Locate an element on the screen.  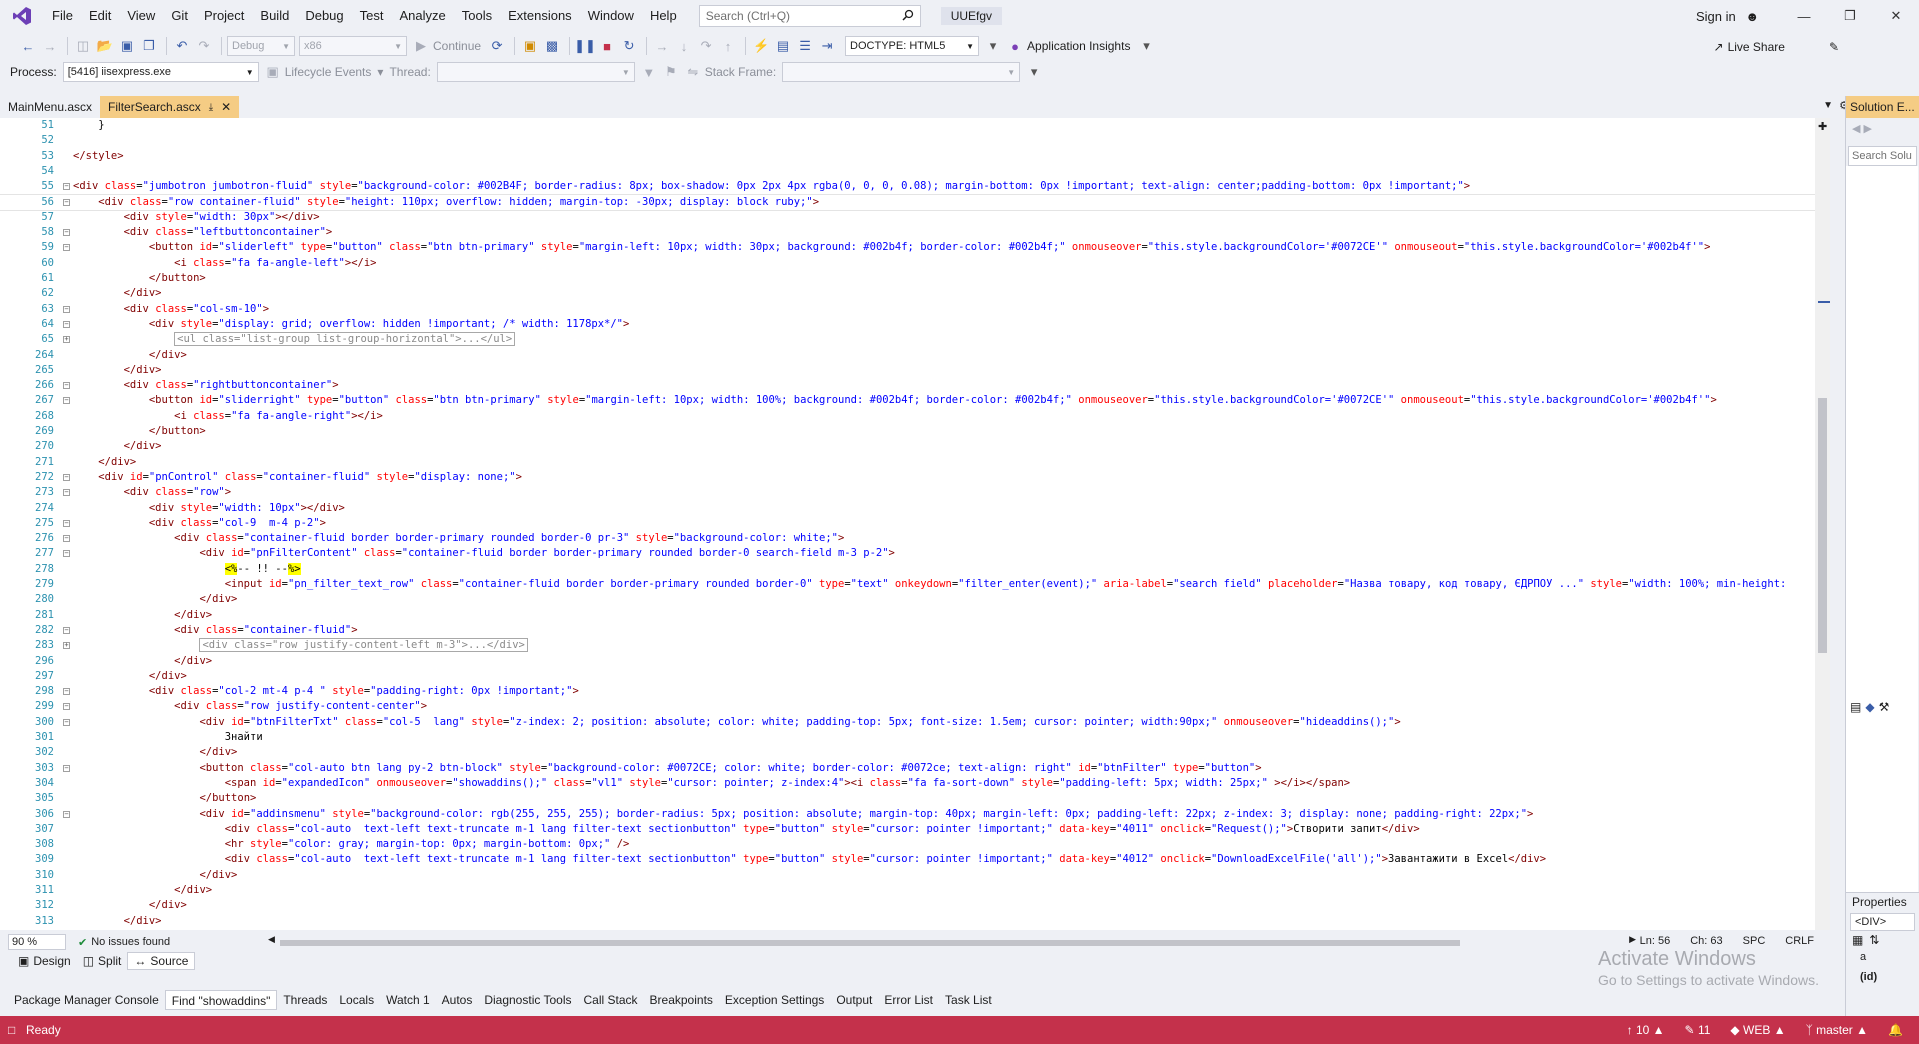
code-line: 310 </div> is located at coordinates (907, 875).